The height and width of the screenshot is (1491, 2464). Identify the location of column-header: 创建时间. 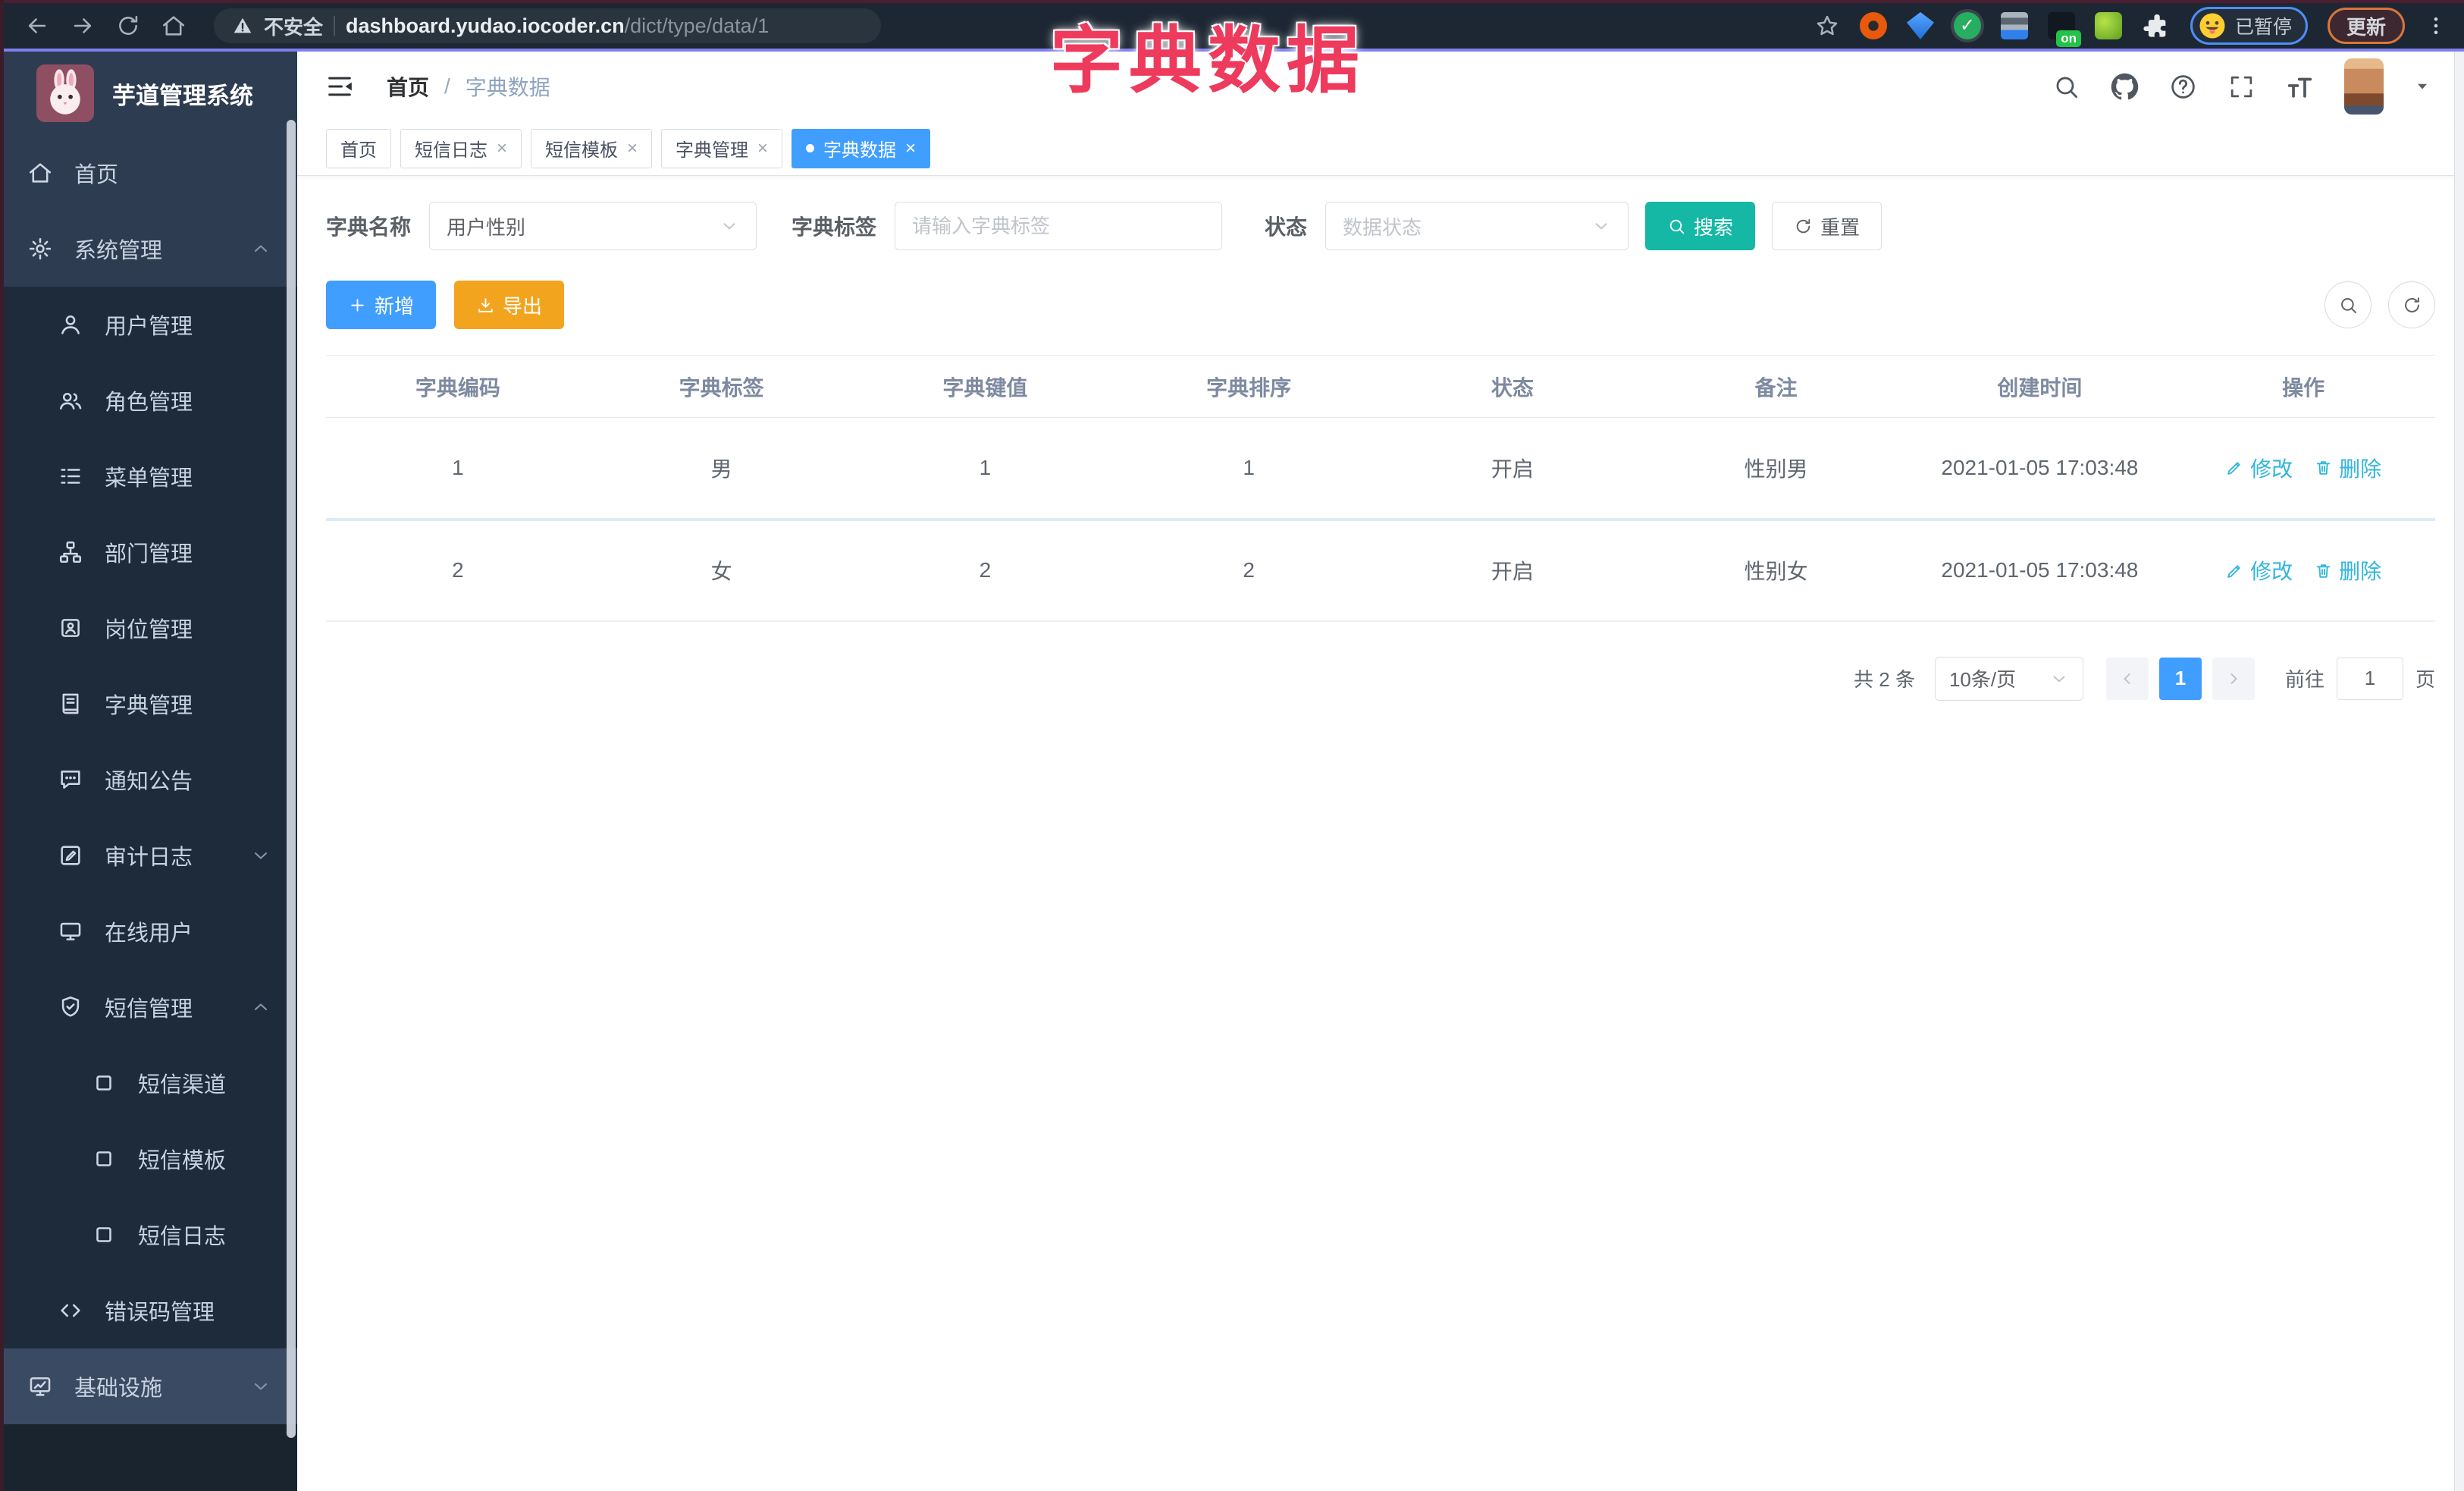
(2040, 386).